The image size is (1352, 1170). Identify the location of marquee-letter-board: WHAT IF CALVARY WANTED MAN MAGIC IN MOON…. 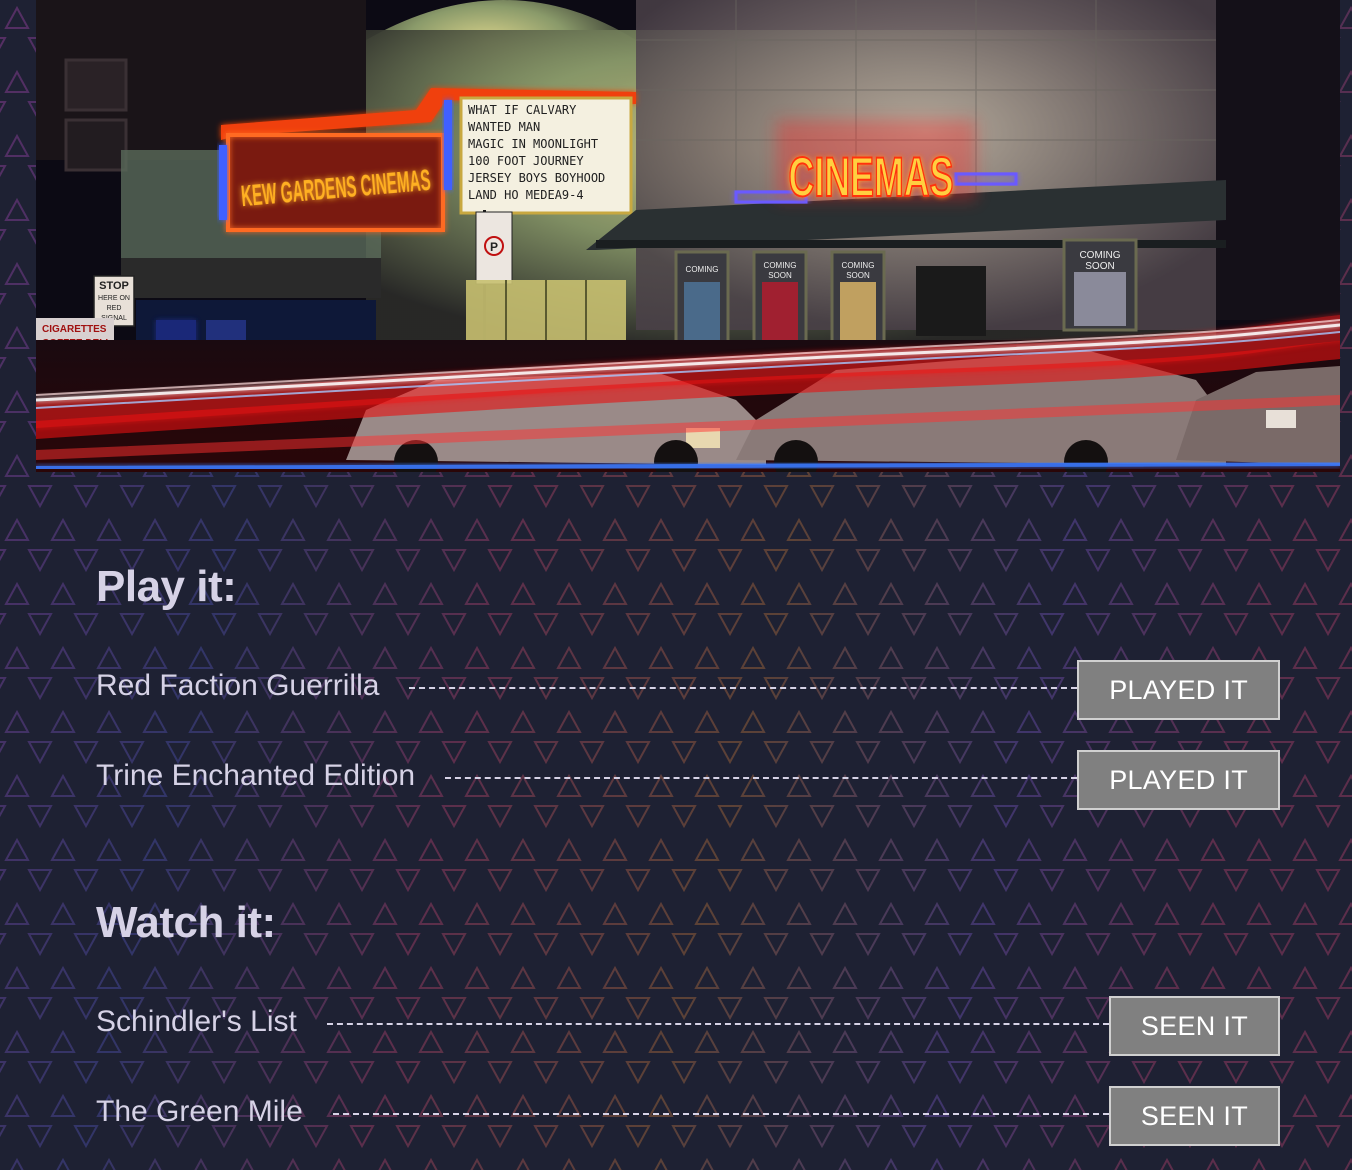
(546, 155).